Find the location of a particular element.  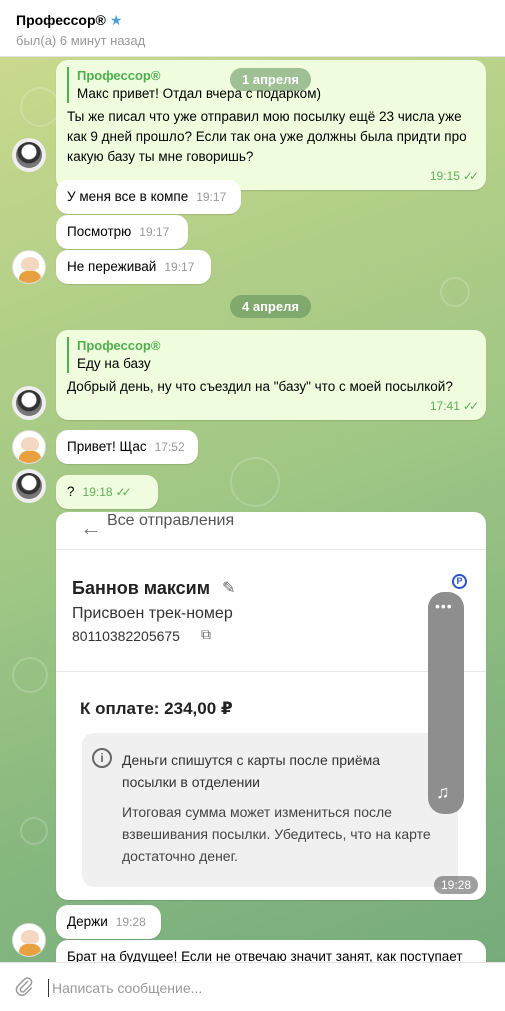

screenshot-back-title: Все отправления is located at coordinates (171, 520).